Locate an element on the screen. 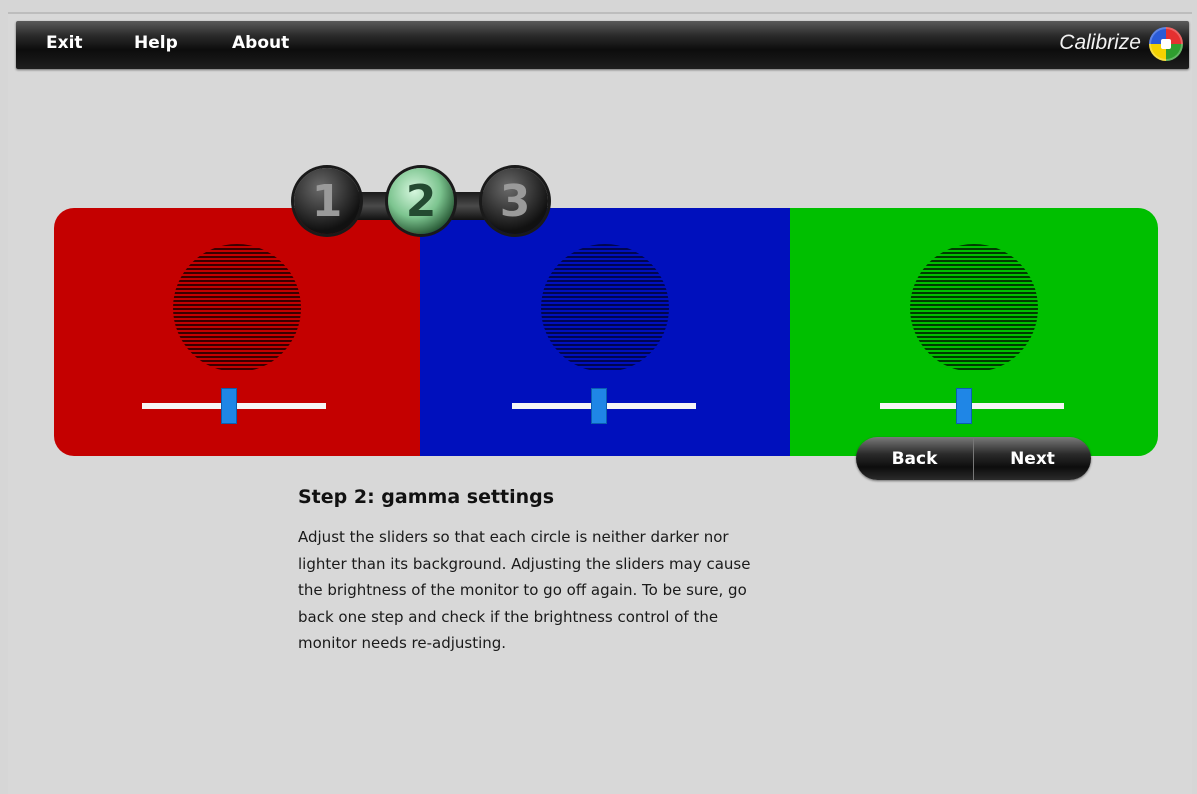 The width and height of the screenshot is (1197, 794). blue-gamma-circle is located at coordinates (605, 308).